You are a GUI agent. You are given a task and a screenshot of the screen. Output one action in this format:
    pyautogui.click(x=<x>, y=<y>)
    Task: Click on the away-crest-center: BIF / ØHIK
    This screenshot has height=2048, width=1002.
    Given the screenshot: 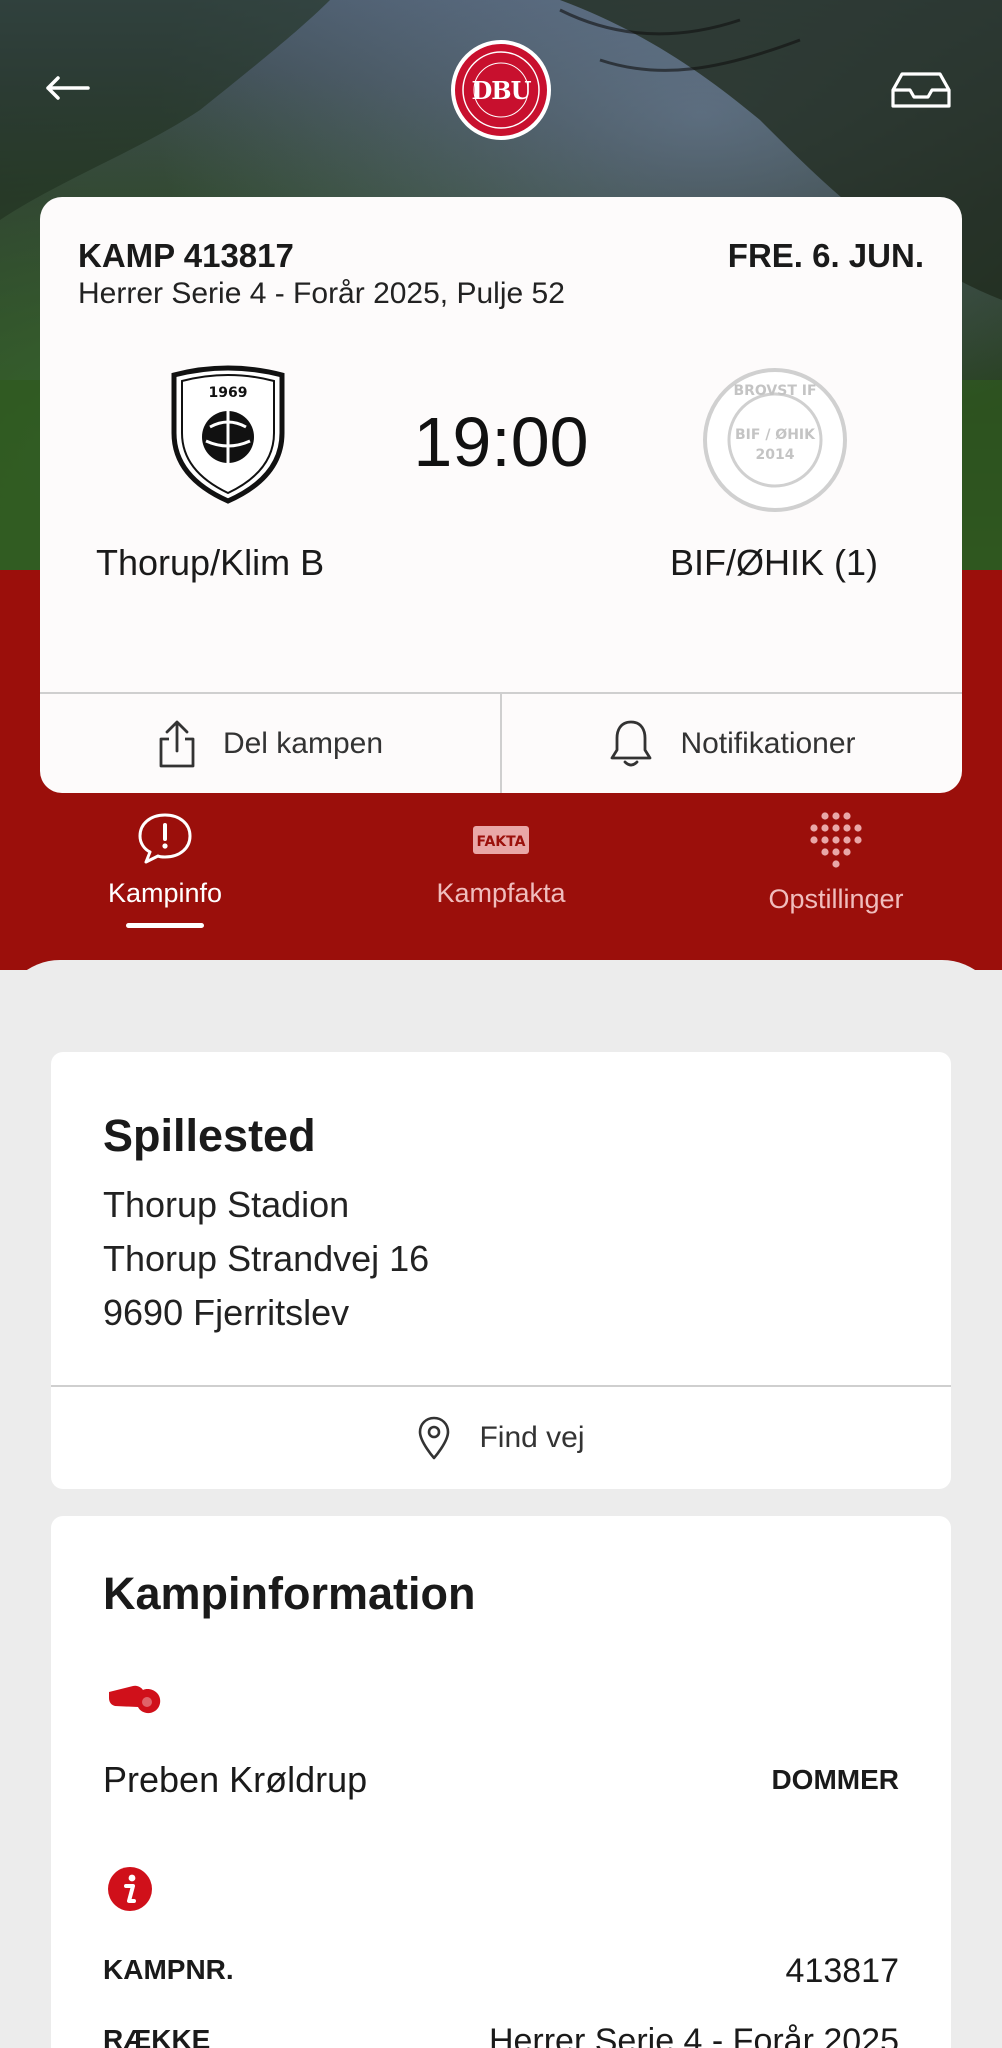 What is the action you would take?
    pyautogui.click(x=775, y=435)
    